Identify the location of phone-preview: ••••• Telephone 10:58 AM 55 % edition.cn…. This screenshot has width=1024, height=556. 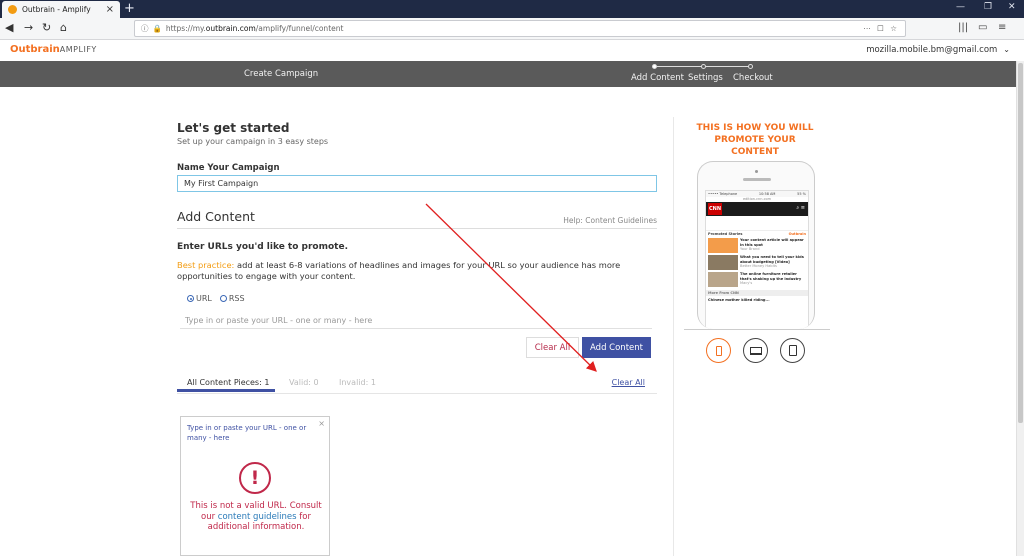
(756, 245).